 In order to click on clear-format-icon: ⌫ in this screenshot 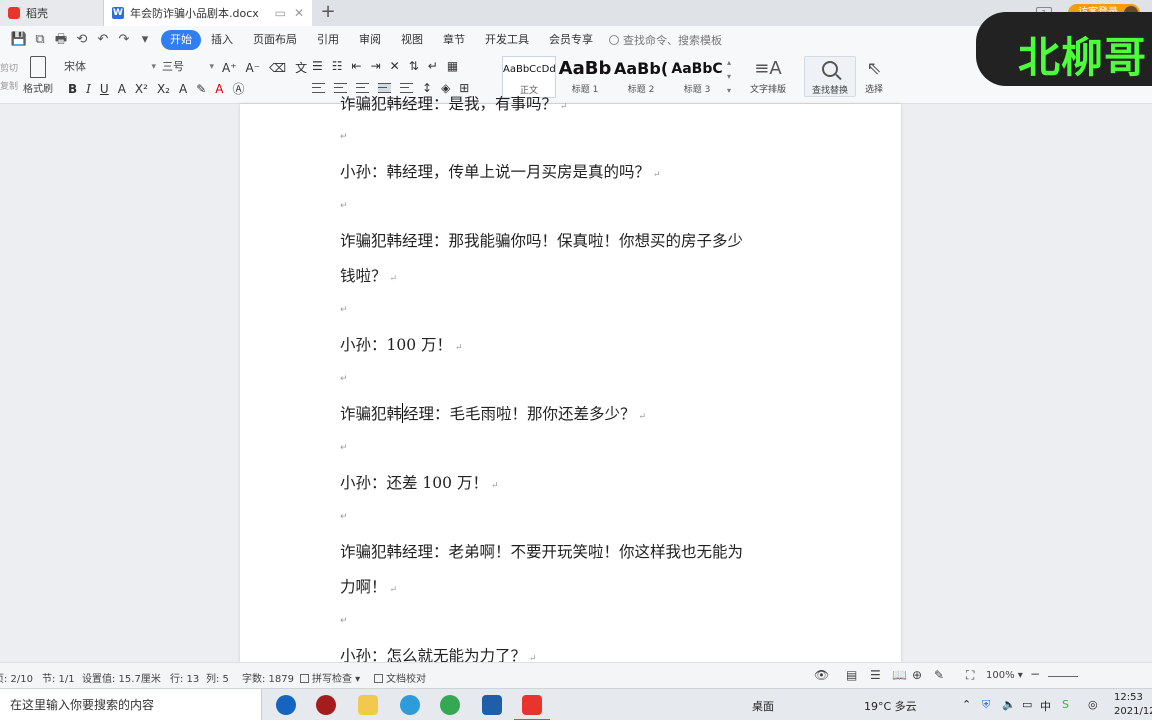, I will do `click(277, 68)`.